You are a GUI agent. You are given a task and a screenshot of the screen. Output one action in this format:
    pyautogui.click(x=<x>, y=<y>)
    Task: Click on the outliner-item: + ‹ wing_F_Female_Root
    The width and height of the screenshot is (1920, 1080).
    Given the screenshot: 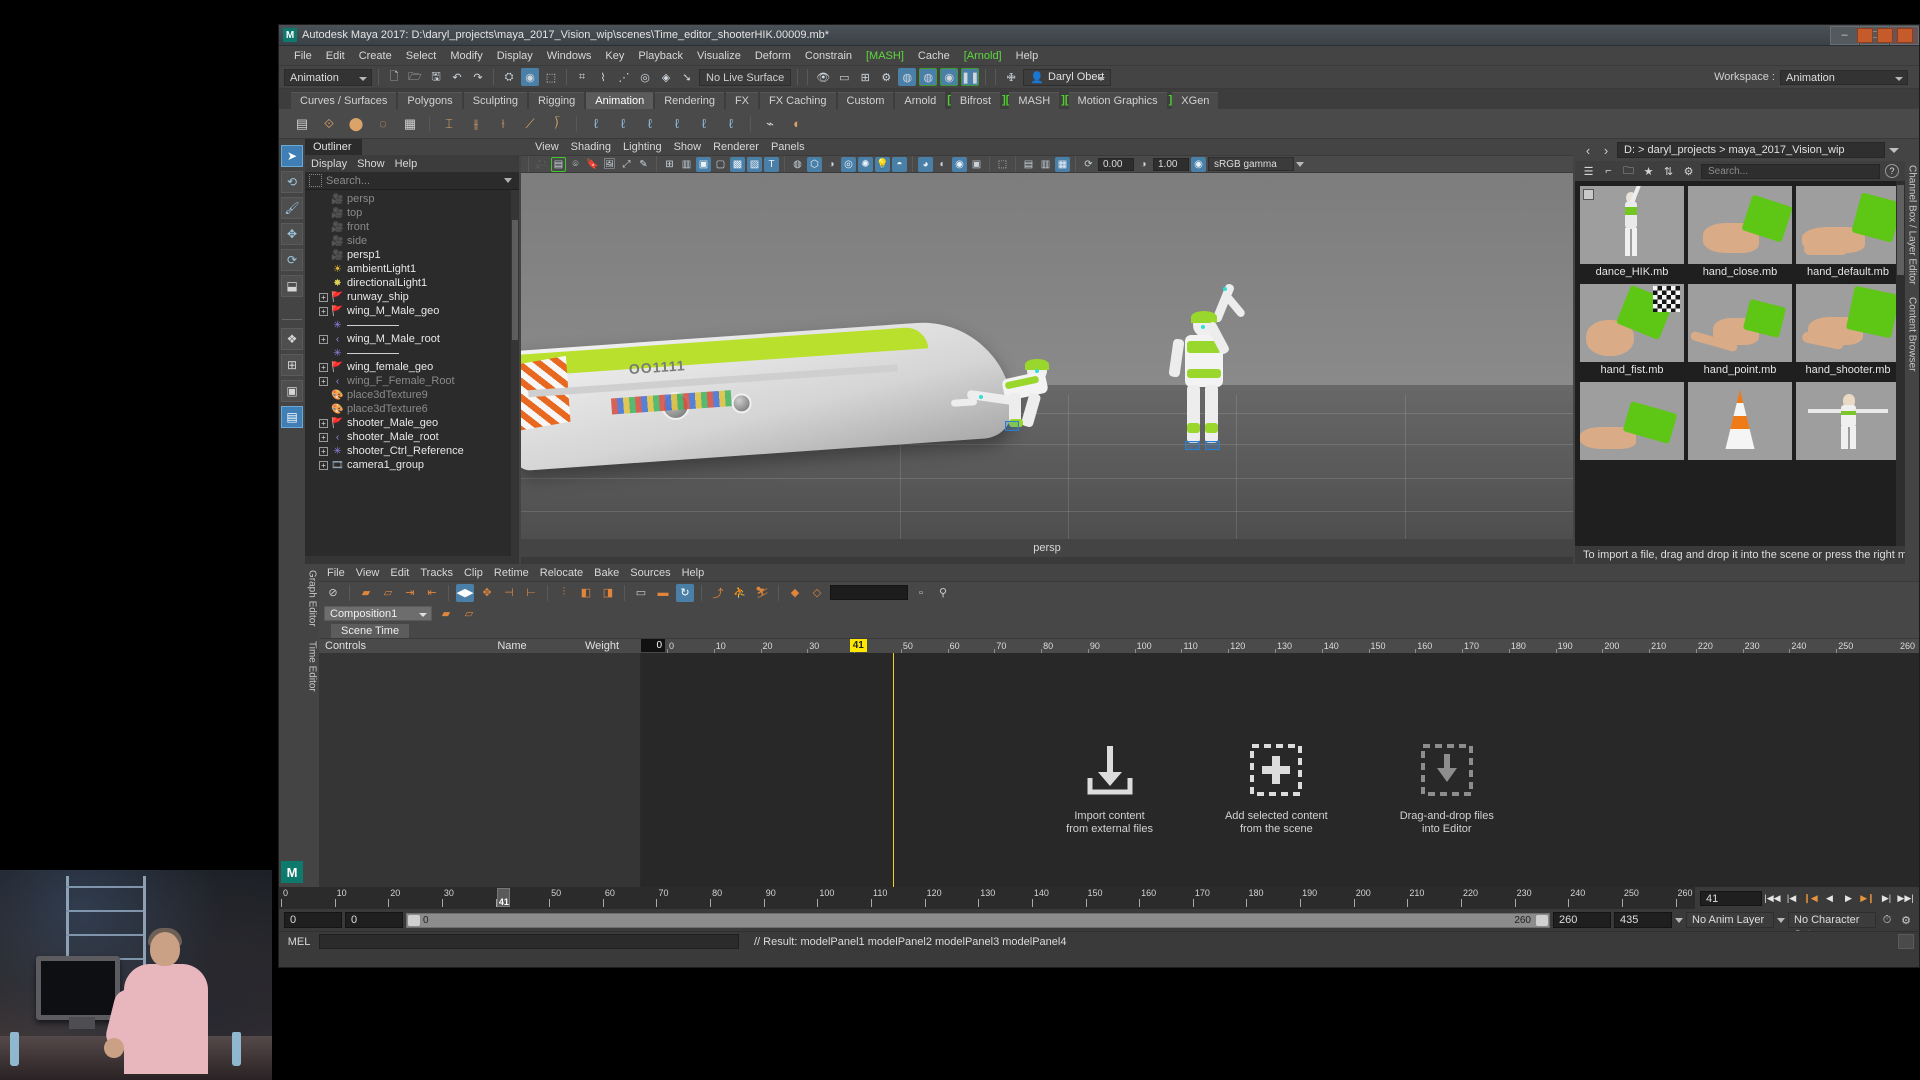 What is the action you would take?
    pyautogui.click(x=412, y=381)
    